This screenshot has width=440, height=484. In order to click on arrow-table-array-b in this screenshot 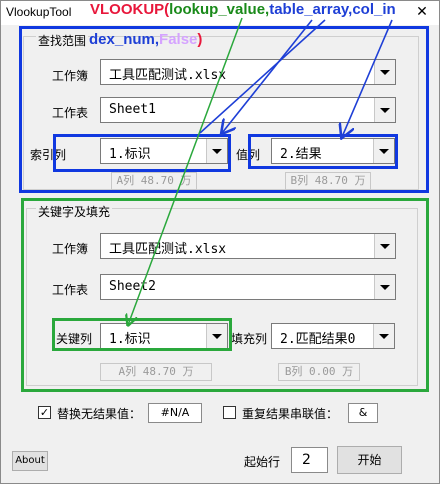, I will do `click(262, 76)`.